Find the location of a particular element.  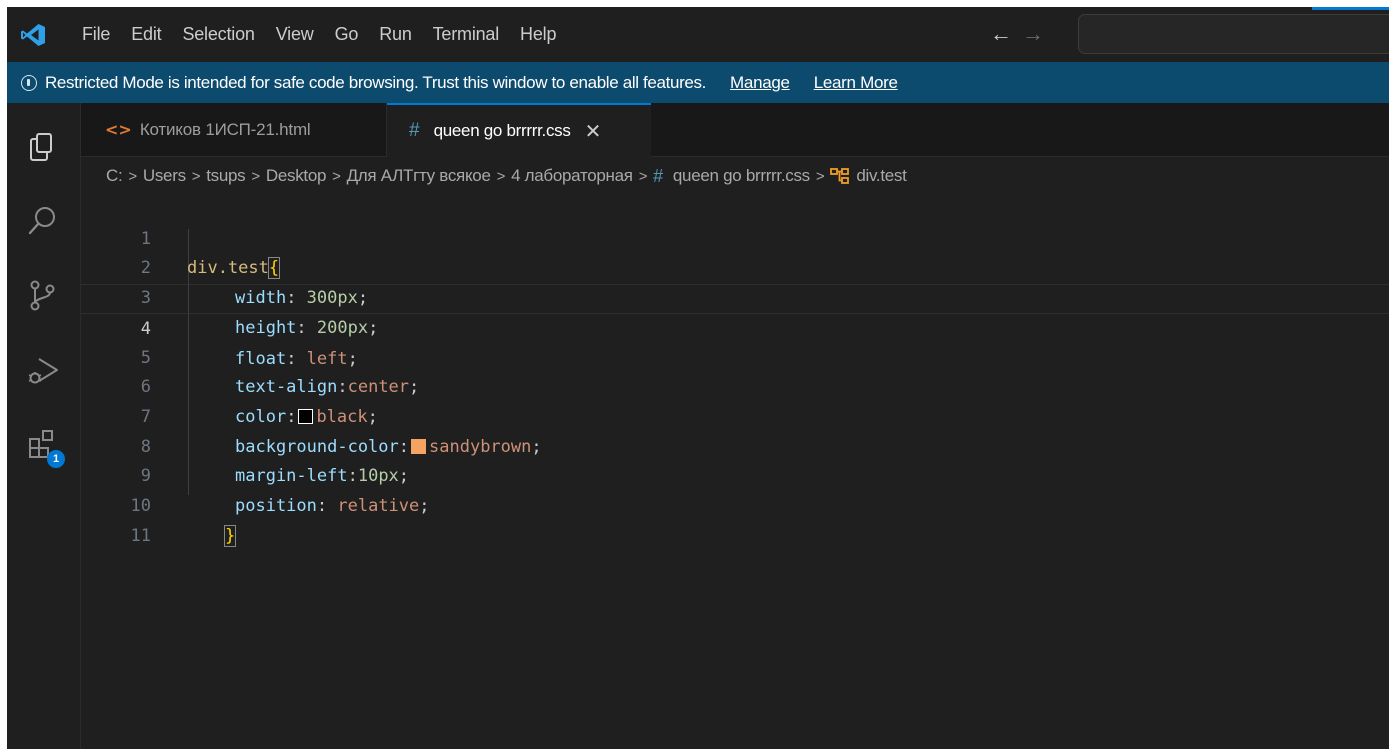

breadcrumb-user: tsups is located at coordinates (225, 176).